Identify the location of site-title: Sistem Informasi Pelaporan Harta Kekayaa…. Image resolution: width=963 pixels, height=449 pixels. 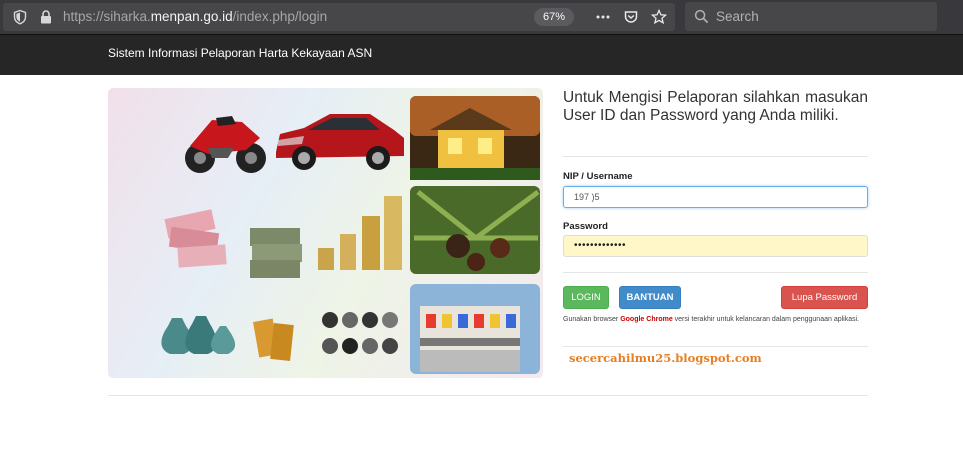
(240, 53).